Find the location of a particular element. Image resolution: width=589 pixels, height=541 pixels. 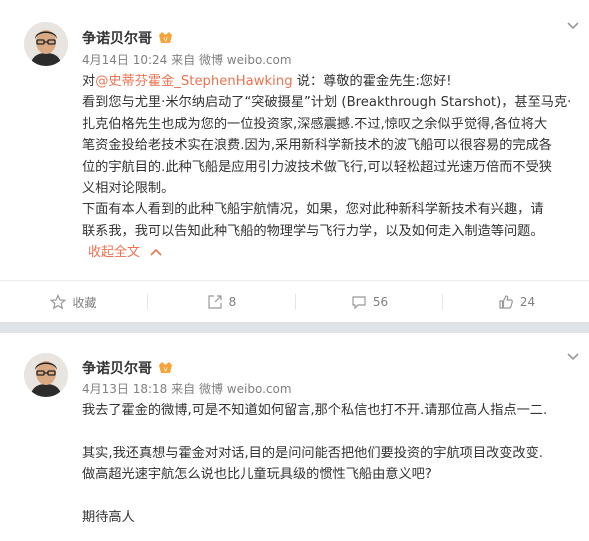

favorite-button: 收藏 is located at coordinates (73, 302).